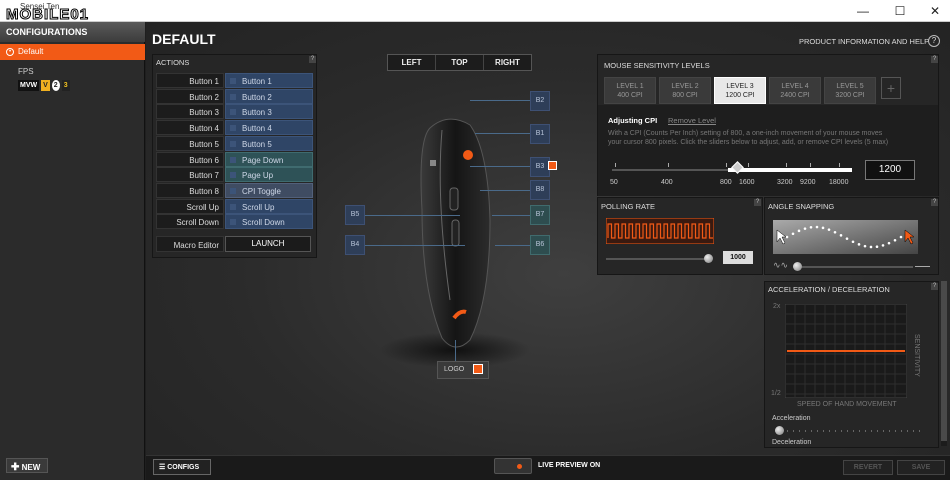 The height and width of the screenshot is (480, 950). I want to click on action-binding: Button 3, so click(269, 112).